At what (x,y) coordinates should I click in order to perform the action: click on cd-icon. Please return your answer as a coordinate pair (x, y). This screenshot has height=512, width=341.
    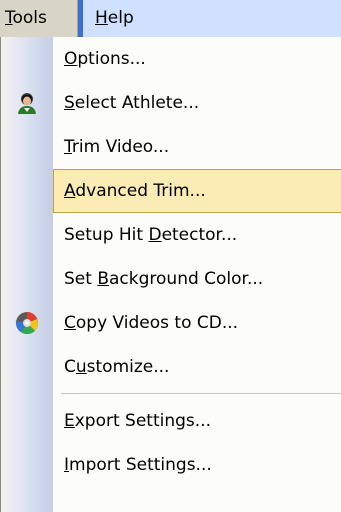
    Looking at the image, I should click on (27, 323).